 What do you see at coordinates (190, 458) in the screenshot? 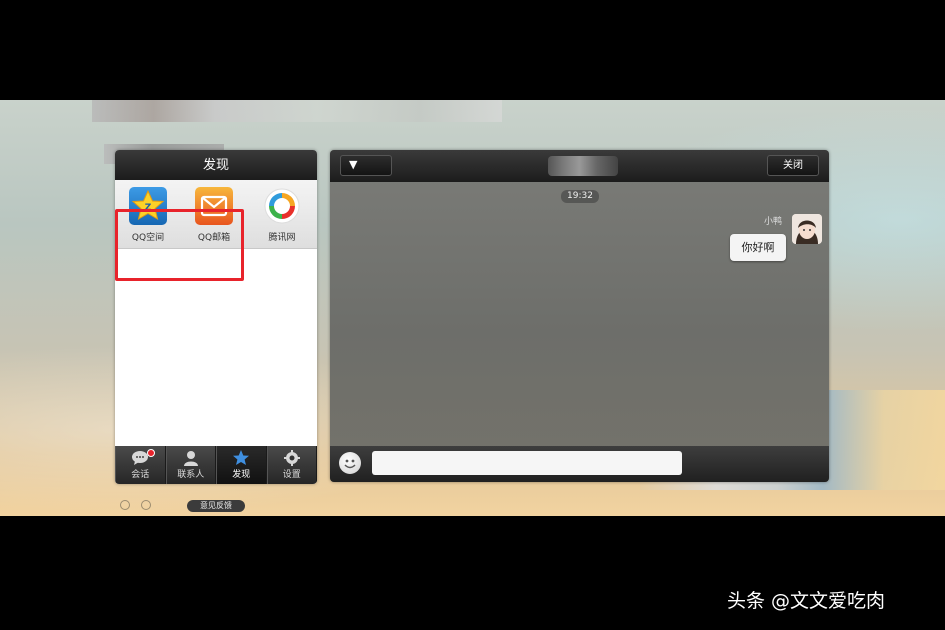
I see `contacts-icon` at bounding box center [190, 458].